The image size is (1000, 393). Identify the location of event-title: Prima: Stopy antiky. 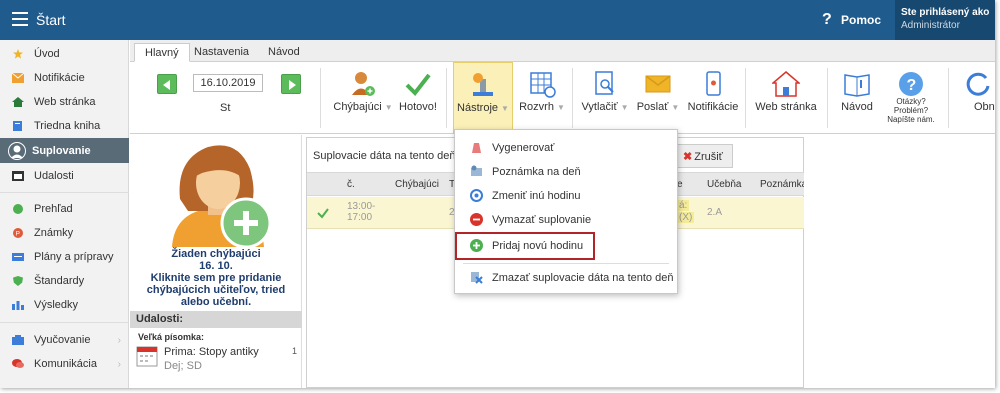
(211, 352).